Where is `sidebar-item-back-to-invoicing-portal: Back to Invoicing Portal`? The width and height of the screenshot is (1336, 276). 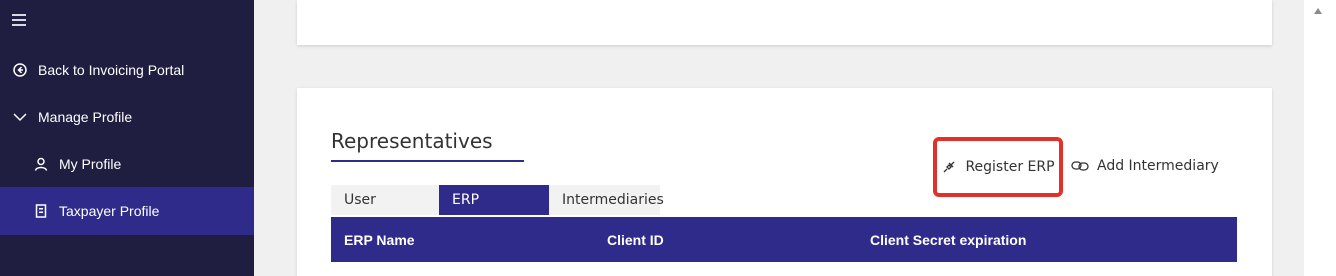 sidebar-item-back-to-invoicing-portal: Back to Invoicing Portal is located at coordinates (127, 70).